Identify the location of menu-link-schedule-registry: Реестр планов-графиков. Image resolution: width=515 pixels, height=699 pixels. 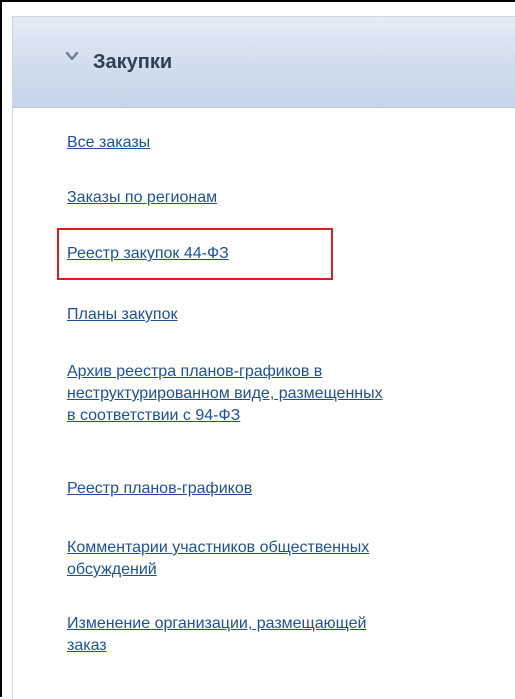
(291, 489).